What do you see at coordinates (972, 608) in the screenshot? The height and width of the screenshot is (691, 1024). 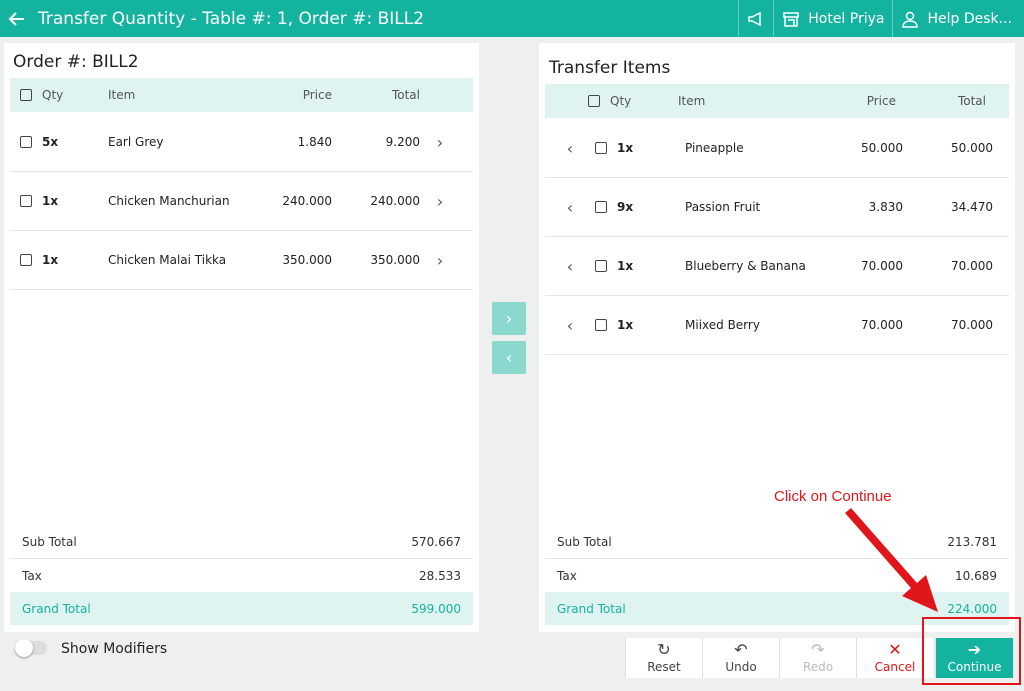 I see `grand-total-value: 224.000` at bounding box center [972, 608].